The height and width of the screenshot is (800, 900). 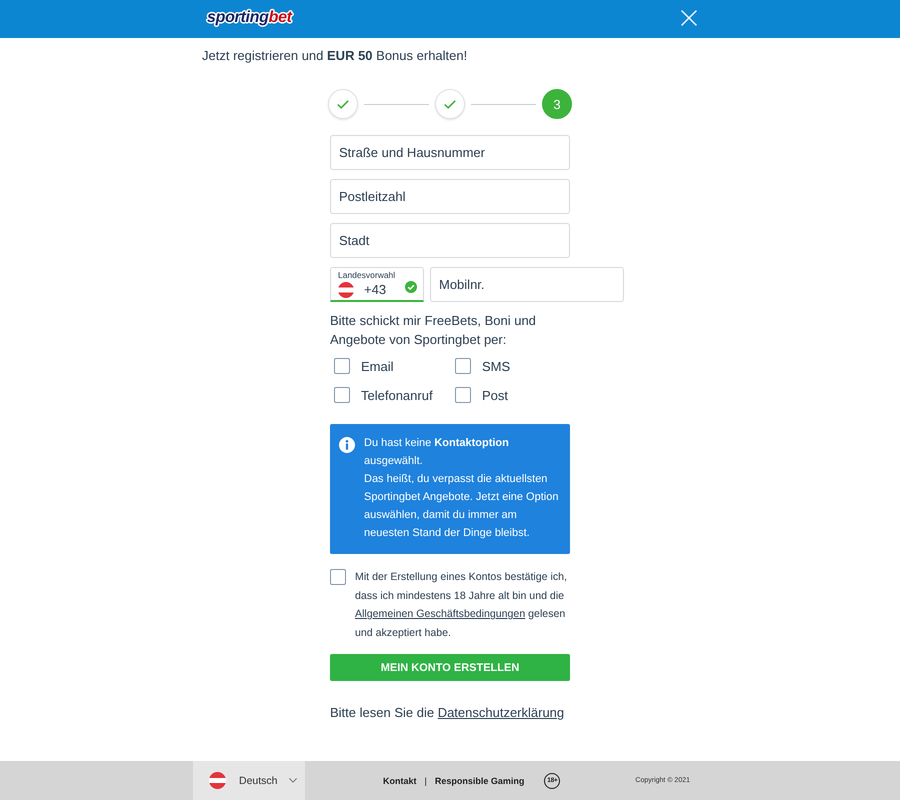 I want to click on input-field: Mobilnr., so click(x=527, y=284).